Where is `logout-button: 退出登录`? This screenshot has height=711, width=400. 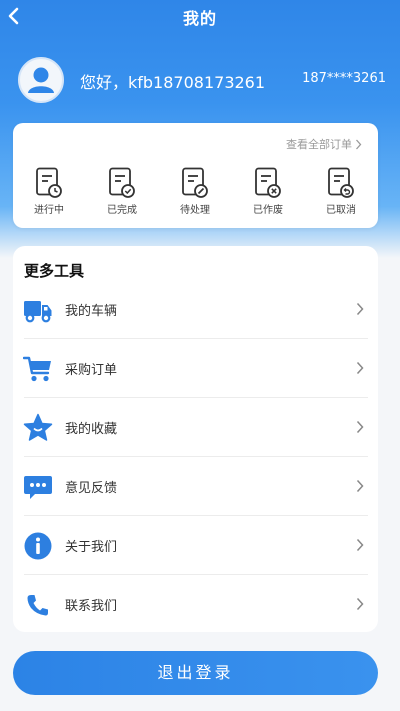 logout-button: 退出登录 is located at coordinates (195, 673).